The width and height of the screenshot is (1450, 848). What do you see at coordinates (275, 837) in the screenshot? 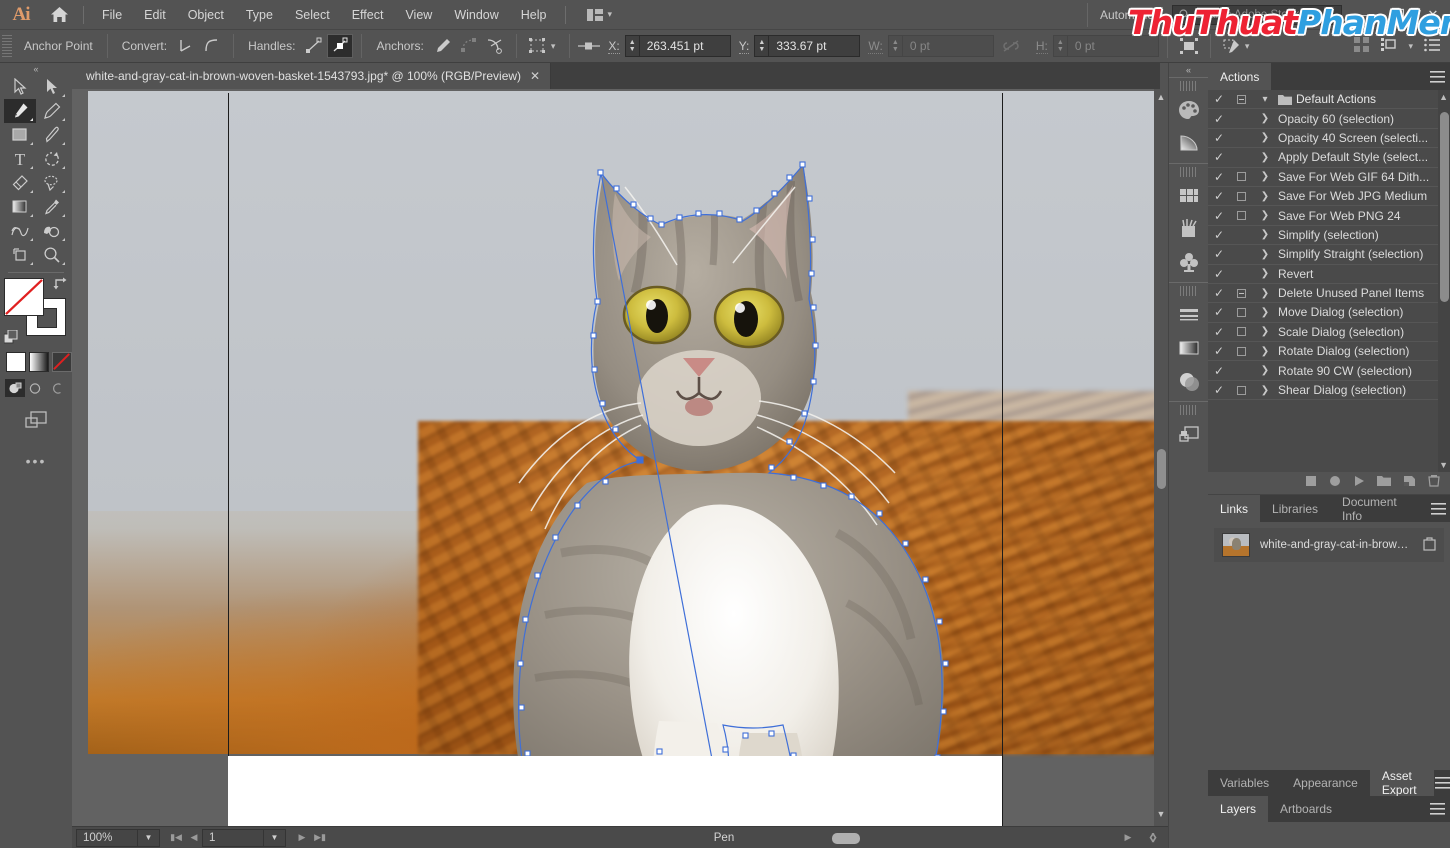
I see `artboard-dropdown-button: ▼` at bounding box center [275, 837].